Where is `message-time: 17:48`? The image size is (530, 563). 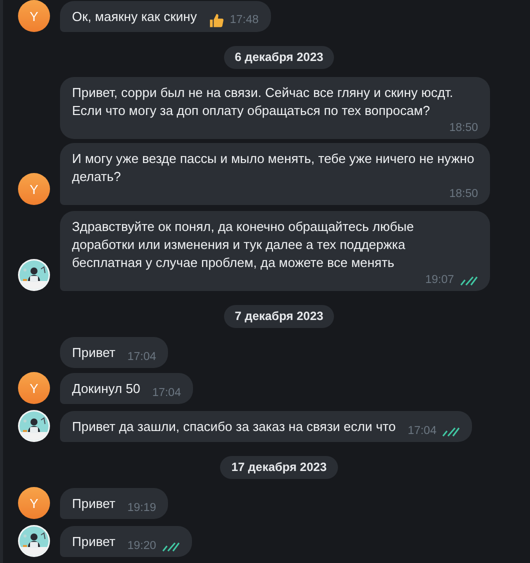
message-time: 17:48 is located at coordinates (244, 20).